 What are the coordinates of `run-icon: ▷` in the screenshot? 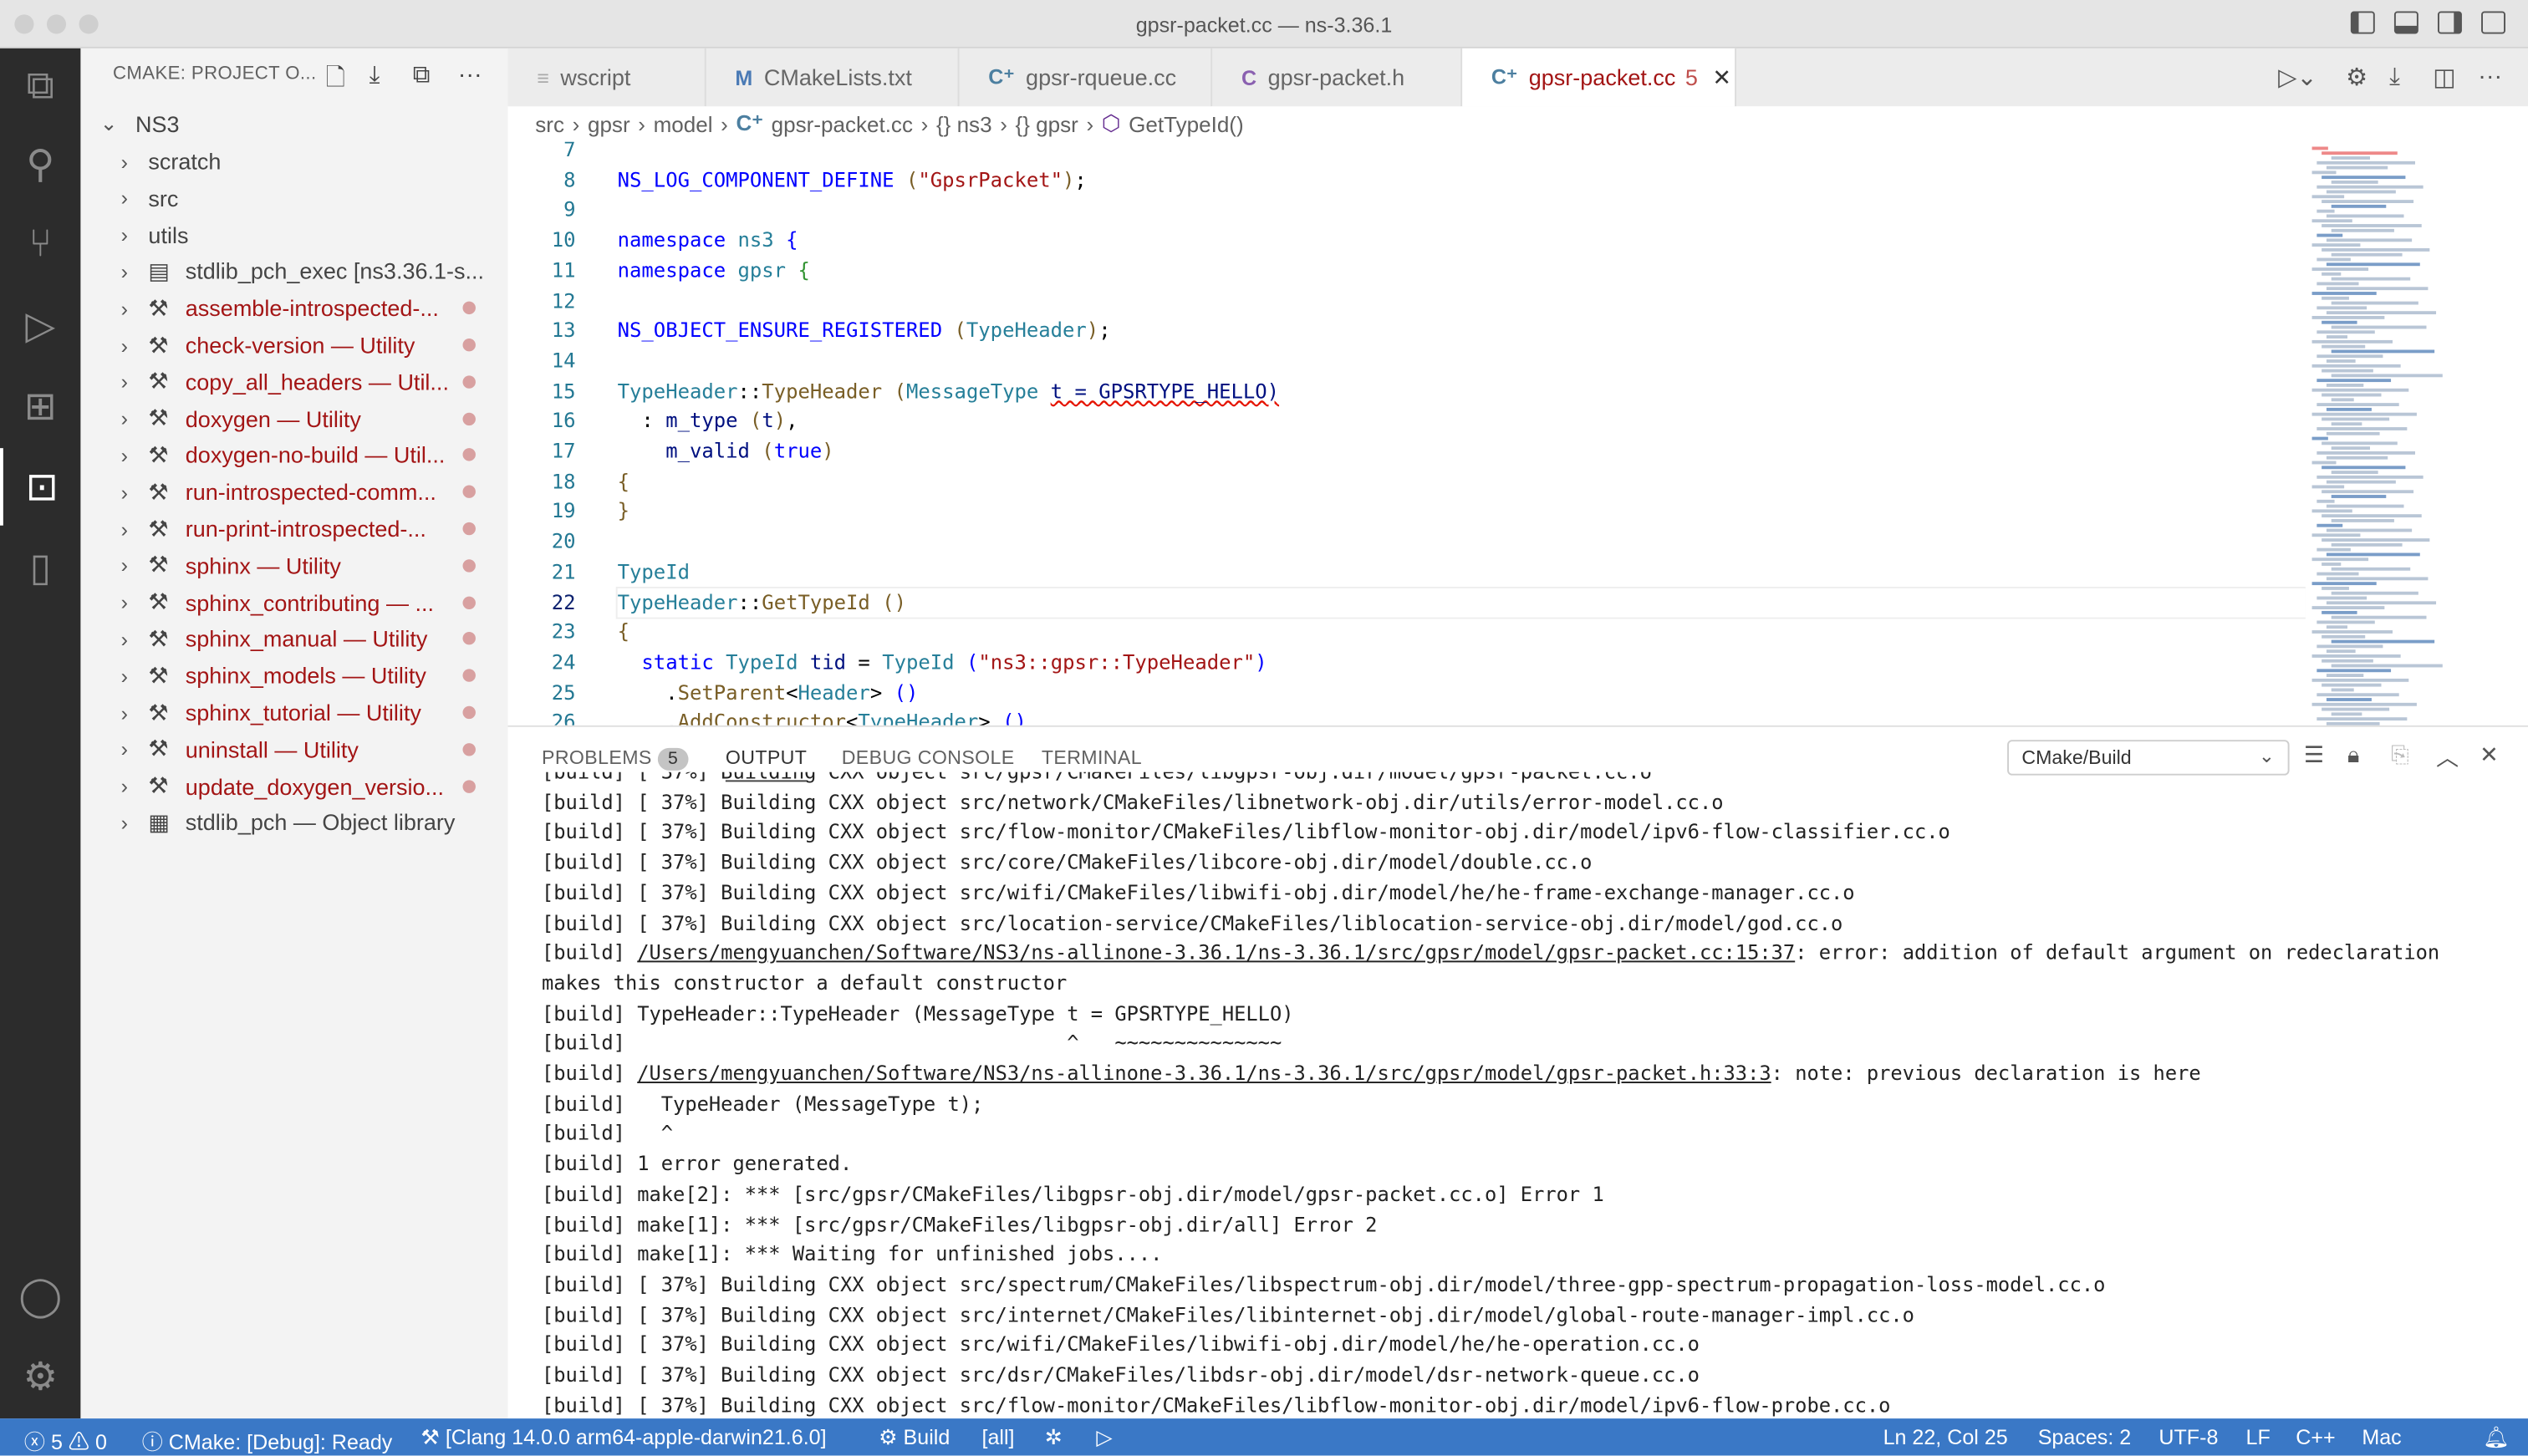 It's located at (1104, 1438).